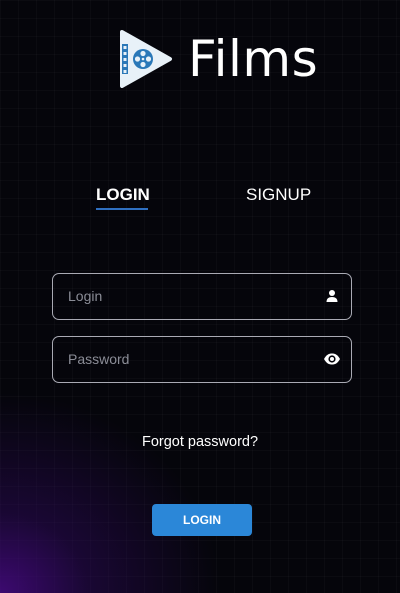 This screenshot has width=400, height=593. What do you see at coordinates (200, 195) in the screenshot?
I see `auth-tabs: LOGIN SIGNUP` at bounding box center [200, 195].